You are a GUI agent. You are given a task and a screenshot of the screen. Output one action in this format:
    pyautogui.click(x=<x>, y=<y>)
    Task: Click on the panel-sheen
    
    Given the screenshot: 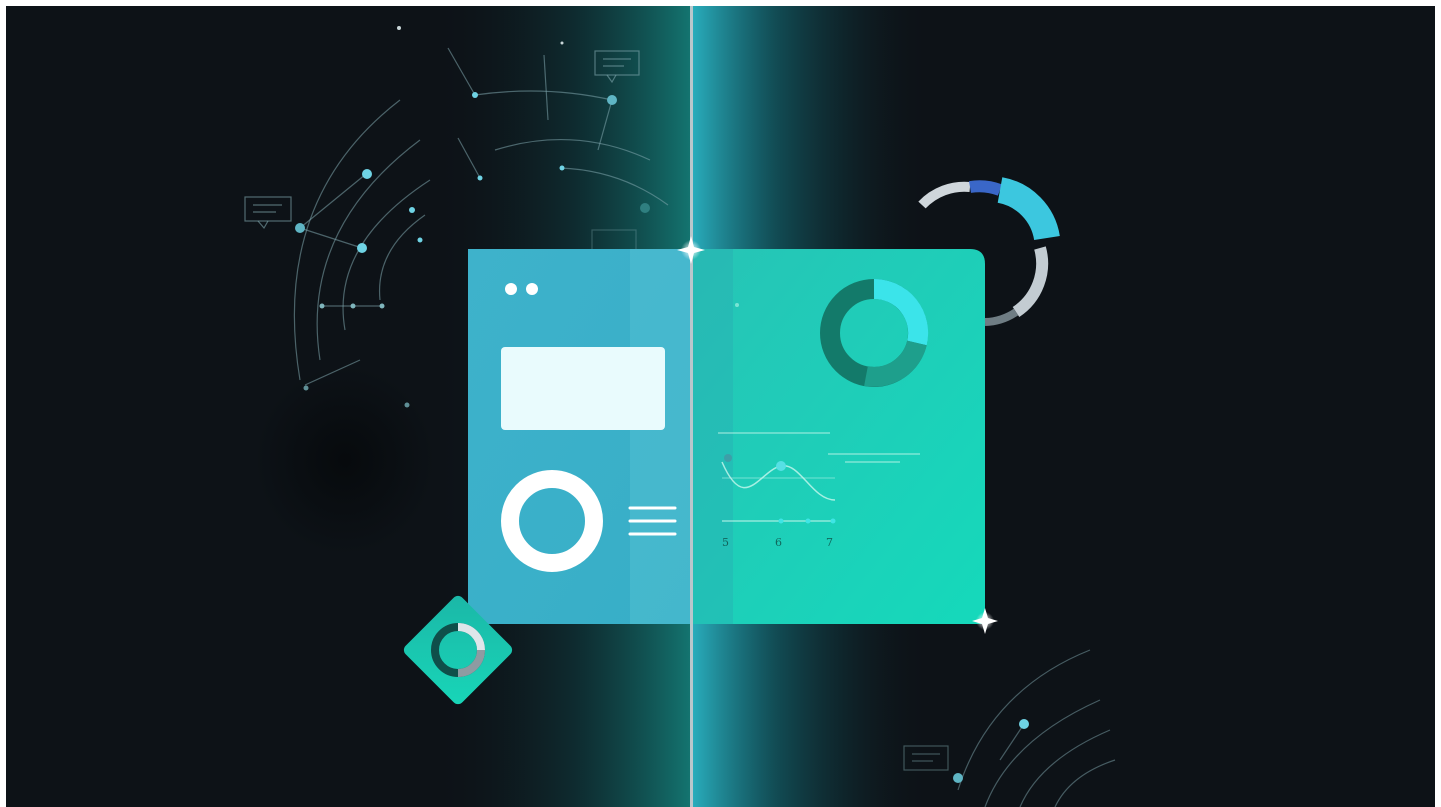 What is the action you would take?
    pyautogui.click(x=661, y=436)
    